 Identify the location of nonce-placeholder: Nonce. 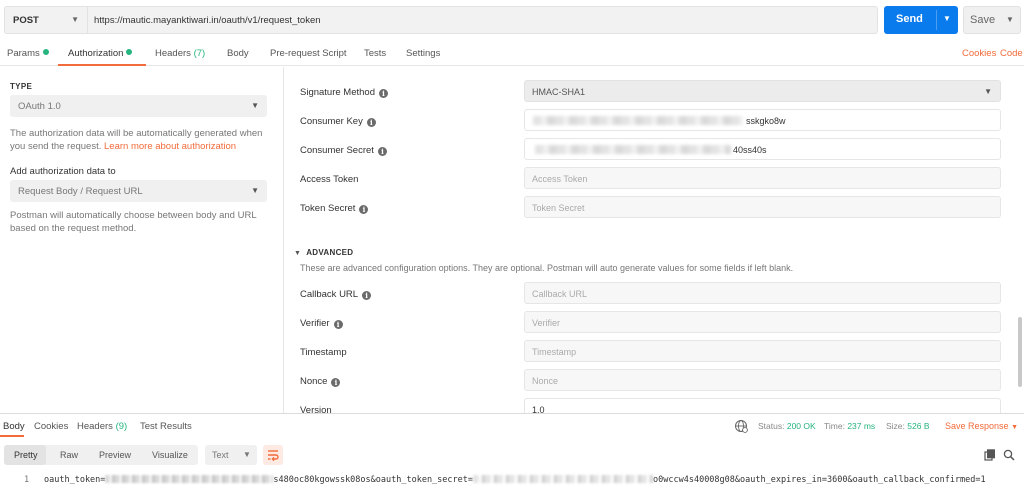
(545, 381).